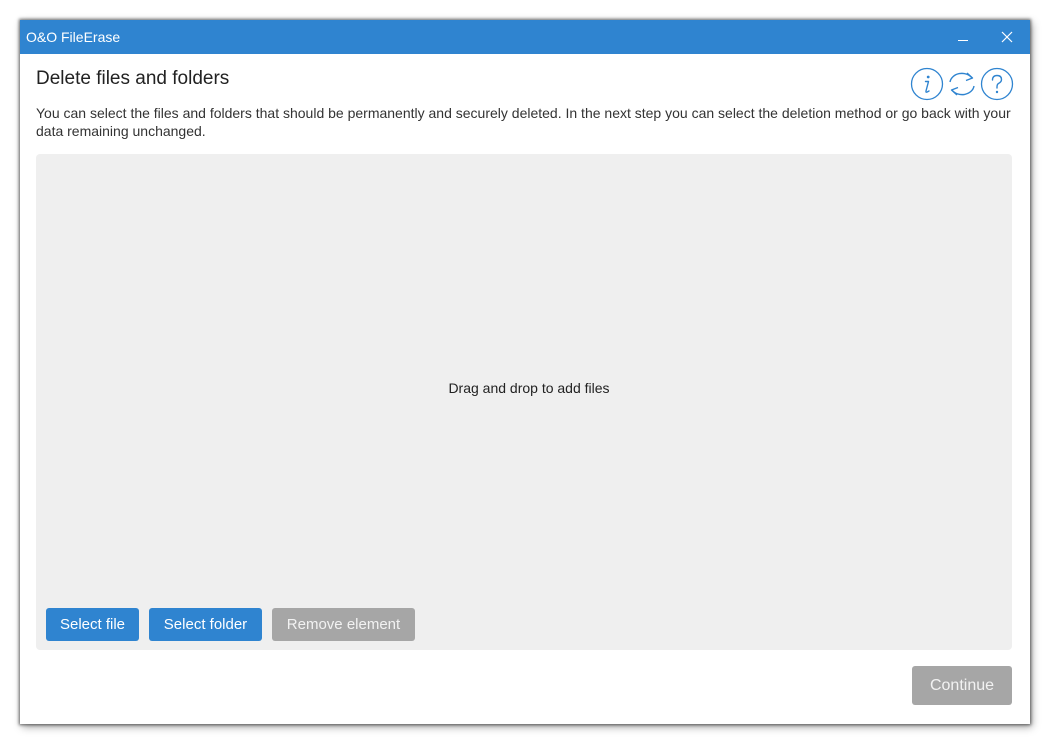  I want to click on info-button, so click(927, 84).